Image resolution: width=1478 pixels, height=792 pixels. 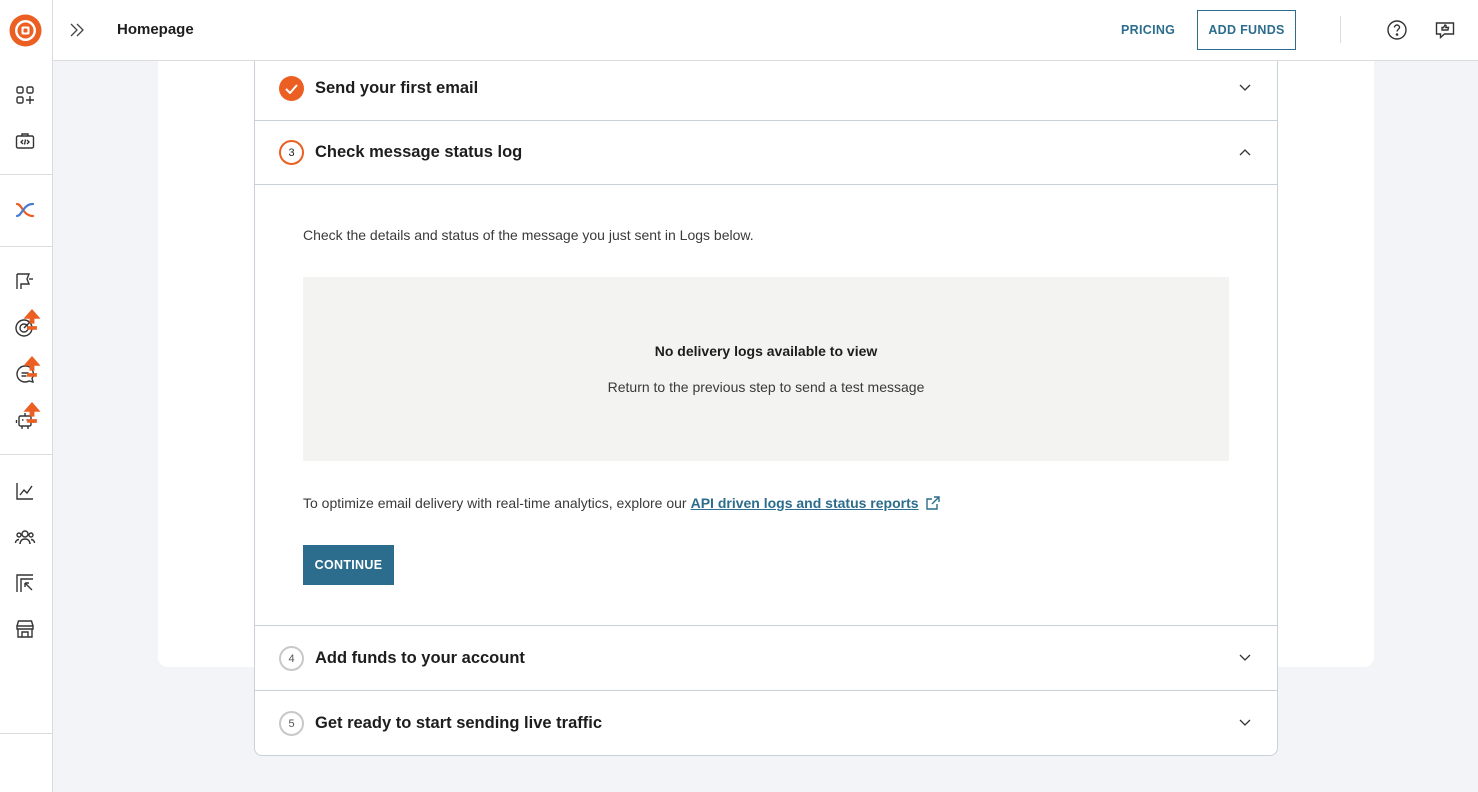 I want to click on bot-icon, so click(x=27, y=417).